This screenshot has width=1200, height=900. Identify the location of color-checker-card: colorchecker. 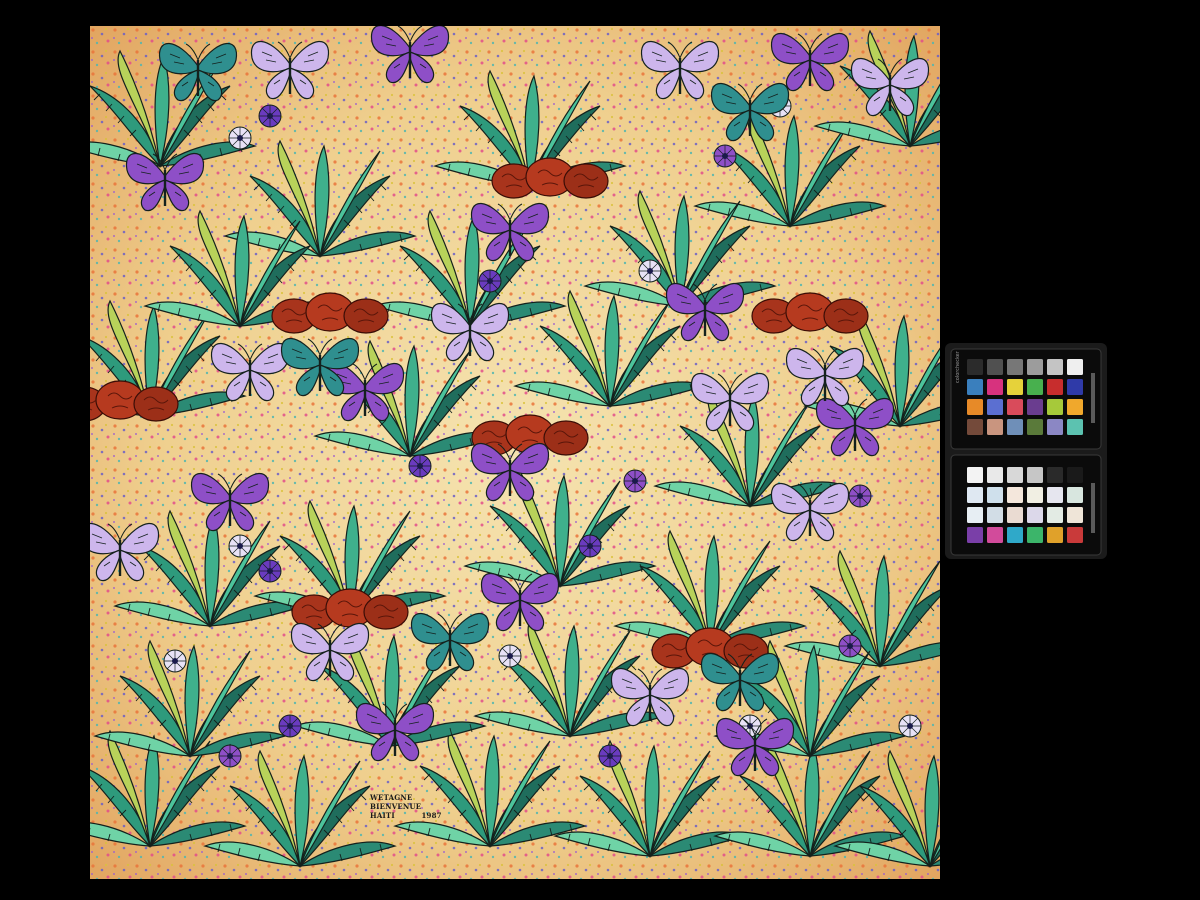
(1026, 451).